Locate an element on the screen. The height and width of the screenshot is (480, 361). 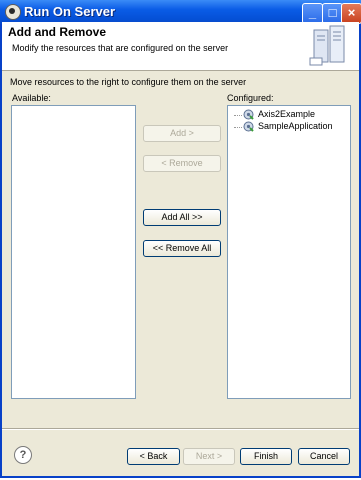
server-graphic-icon is located at coordinates (327, 45).